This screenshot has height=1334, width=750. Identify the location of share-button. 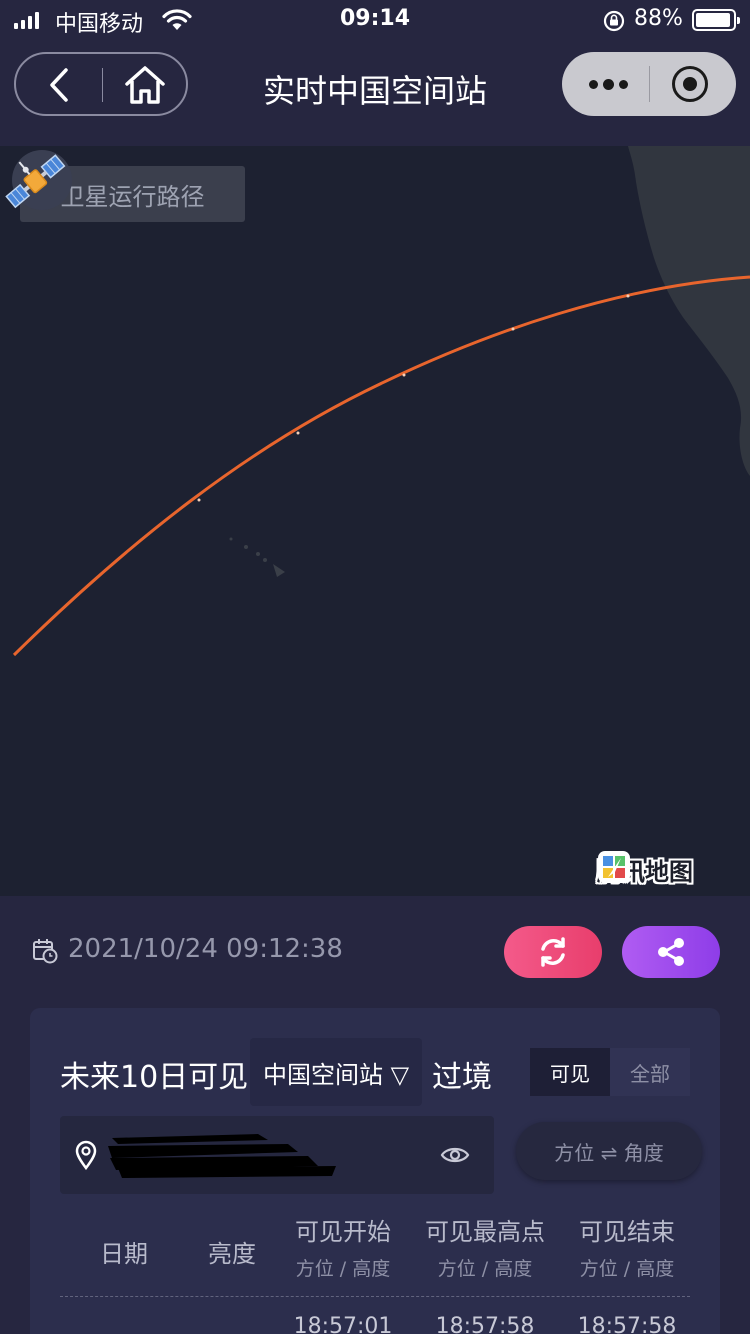
(671, 952).